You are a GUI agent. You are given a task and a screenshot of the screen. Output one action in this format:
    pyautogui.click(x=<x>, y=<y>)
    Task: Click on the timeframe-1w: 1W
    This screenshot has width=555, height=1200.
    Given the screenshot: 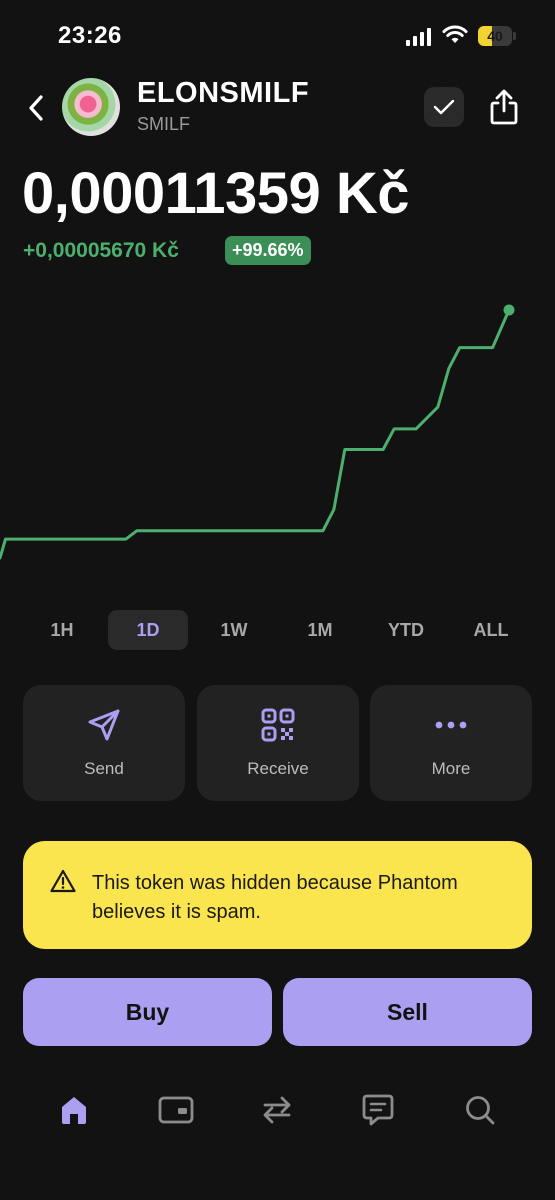 What is the action you would take?
    pyautogui.click(x=234, y=630)
    